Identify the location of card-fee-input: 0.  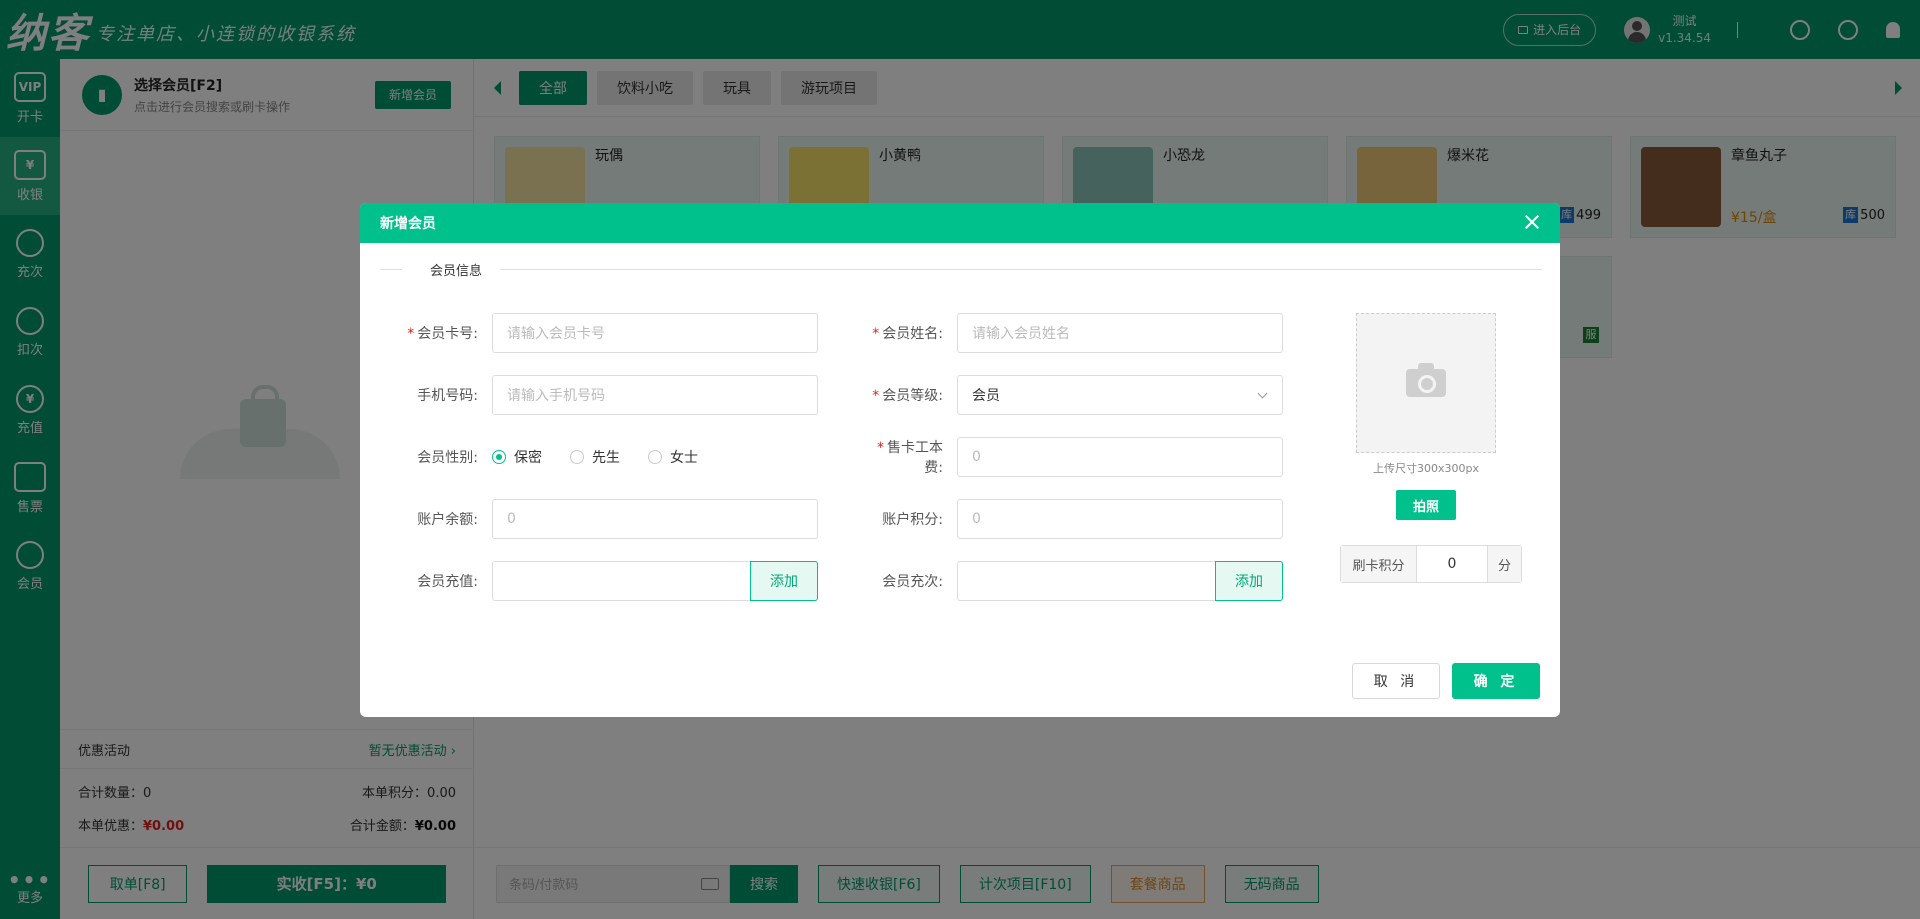
(1120, 457).